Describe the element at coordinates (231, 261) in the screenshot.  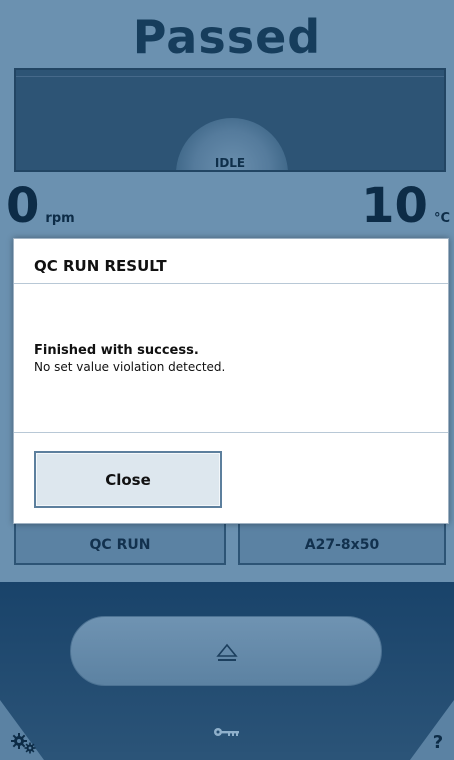
I see `dialog-title: QC RUN RESULT` at that location.